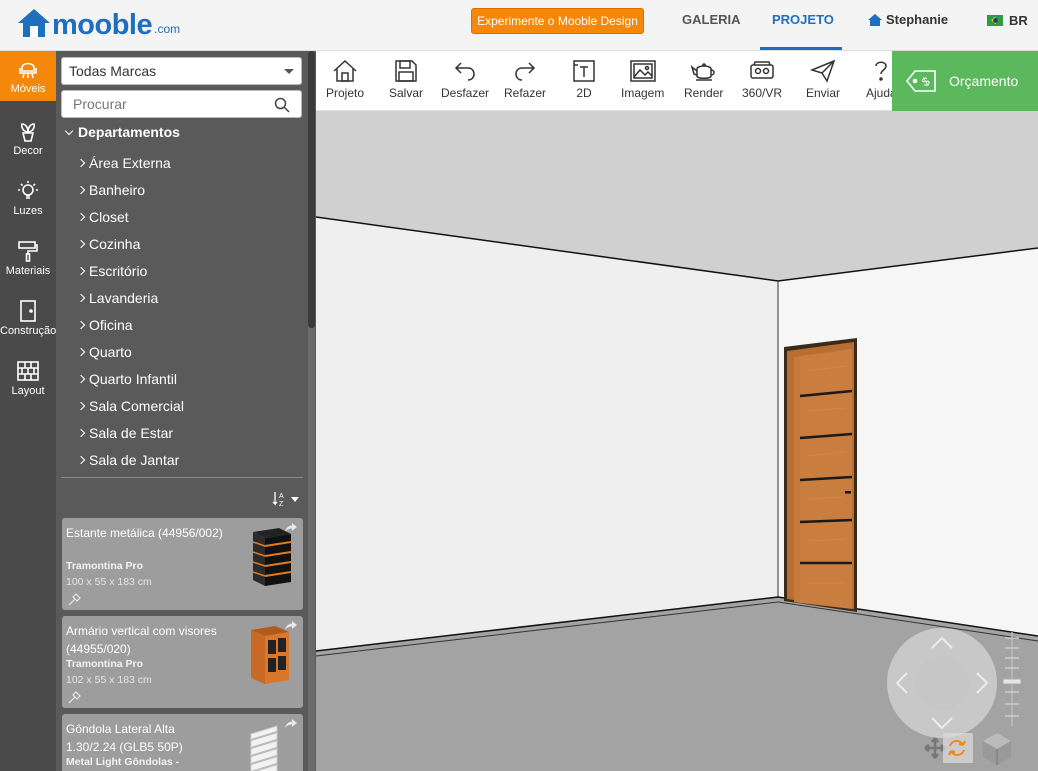 This screenshot has height=771, width=1038. Describe the element at coordinates (182, 477) in the screenshot. I see `panel-divider` at that location.